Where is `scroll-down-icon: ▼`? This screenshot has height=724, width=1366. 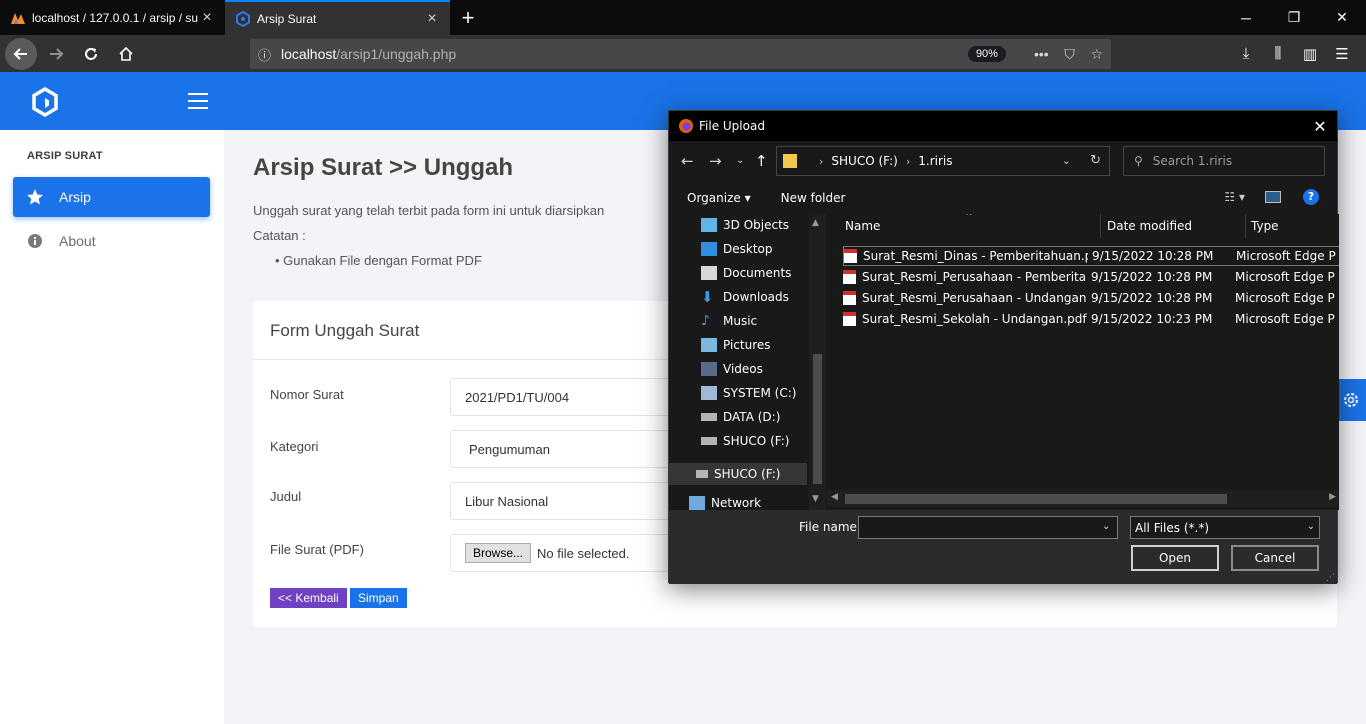
scroll-down-icon: ▼ is located at coordinates (815, 499).